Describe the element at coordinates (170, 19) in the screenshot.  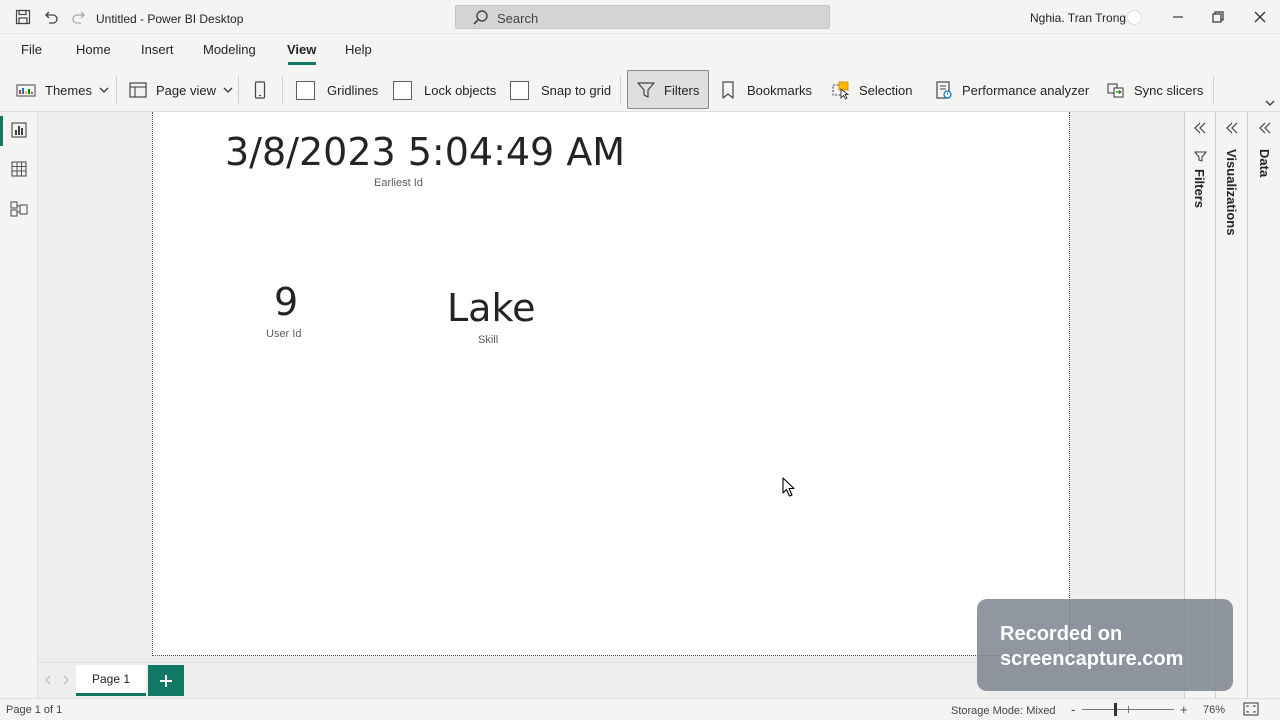
I see `window-title: Untitled - Power BI Desktop` at that location.